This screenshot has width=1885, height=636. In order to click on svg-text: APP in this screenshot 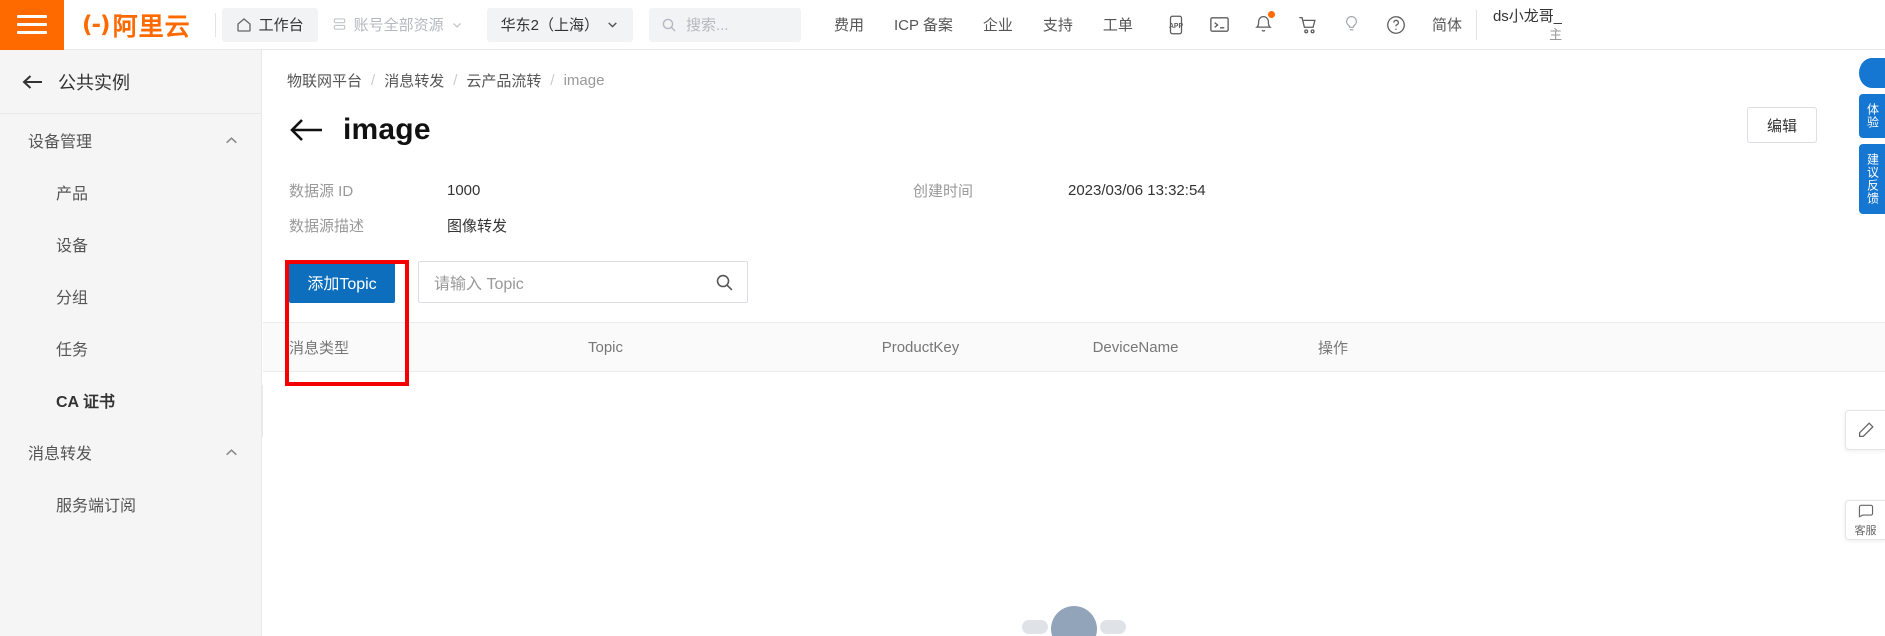, I will do `click(1176, 25)`.